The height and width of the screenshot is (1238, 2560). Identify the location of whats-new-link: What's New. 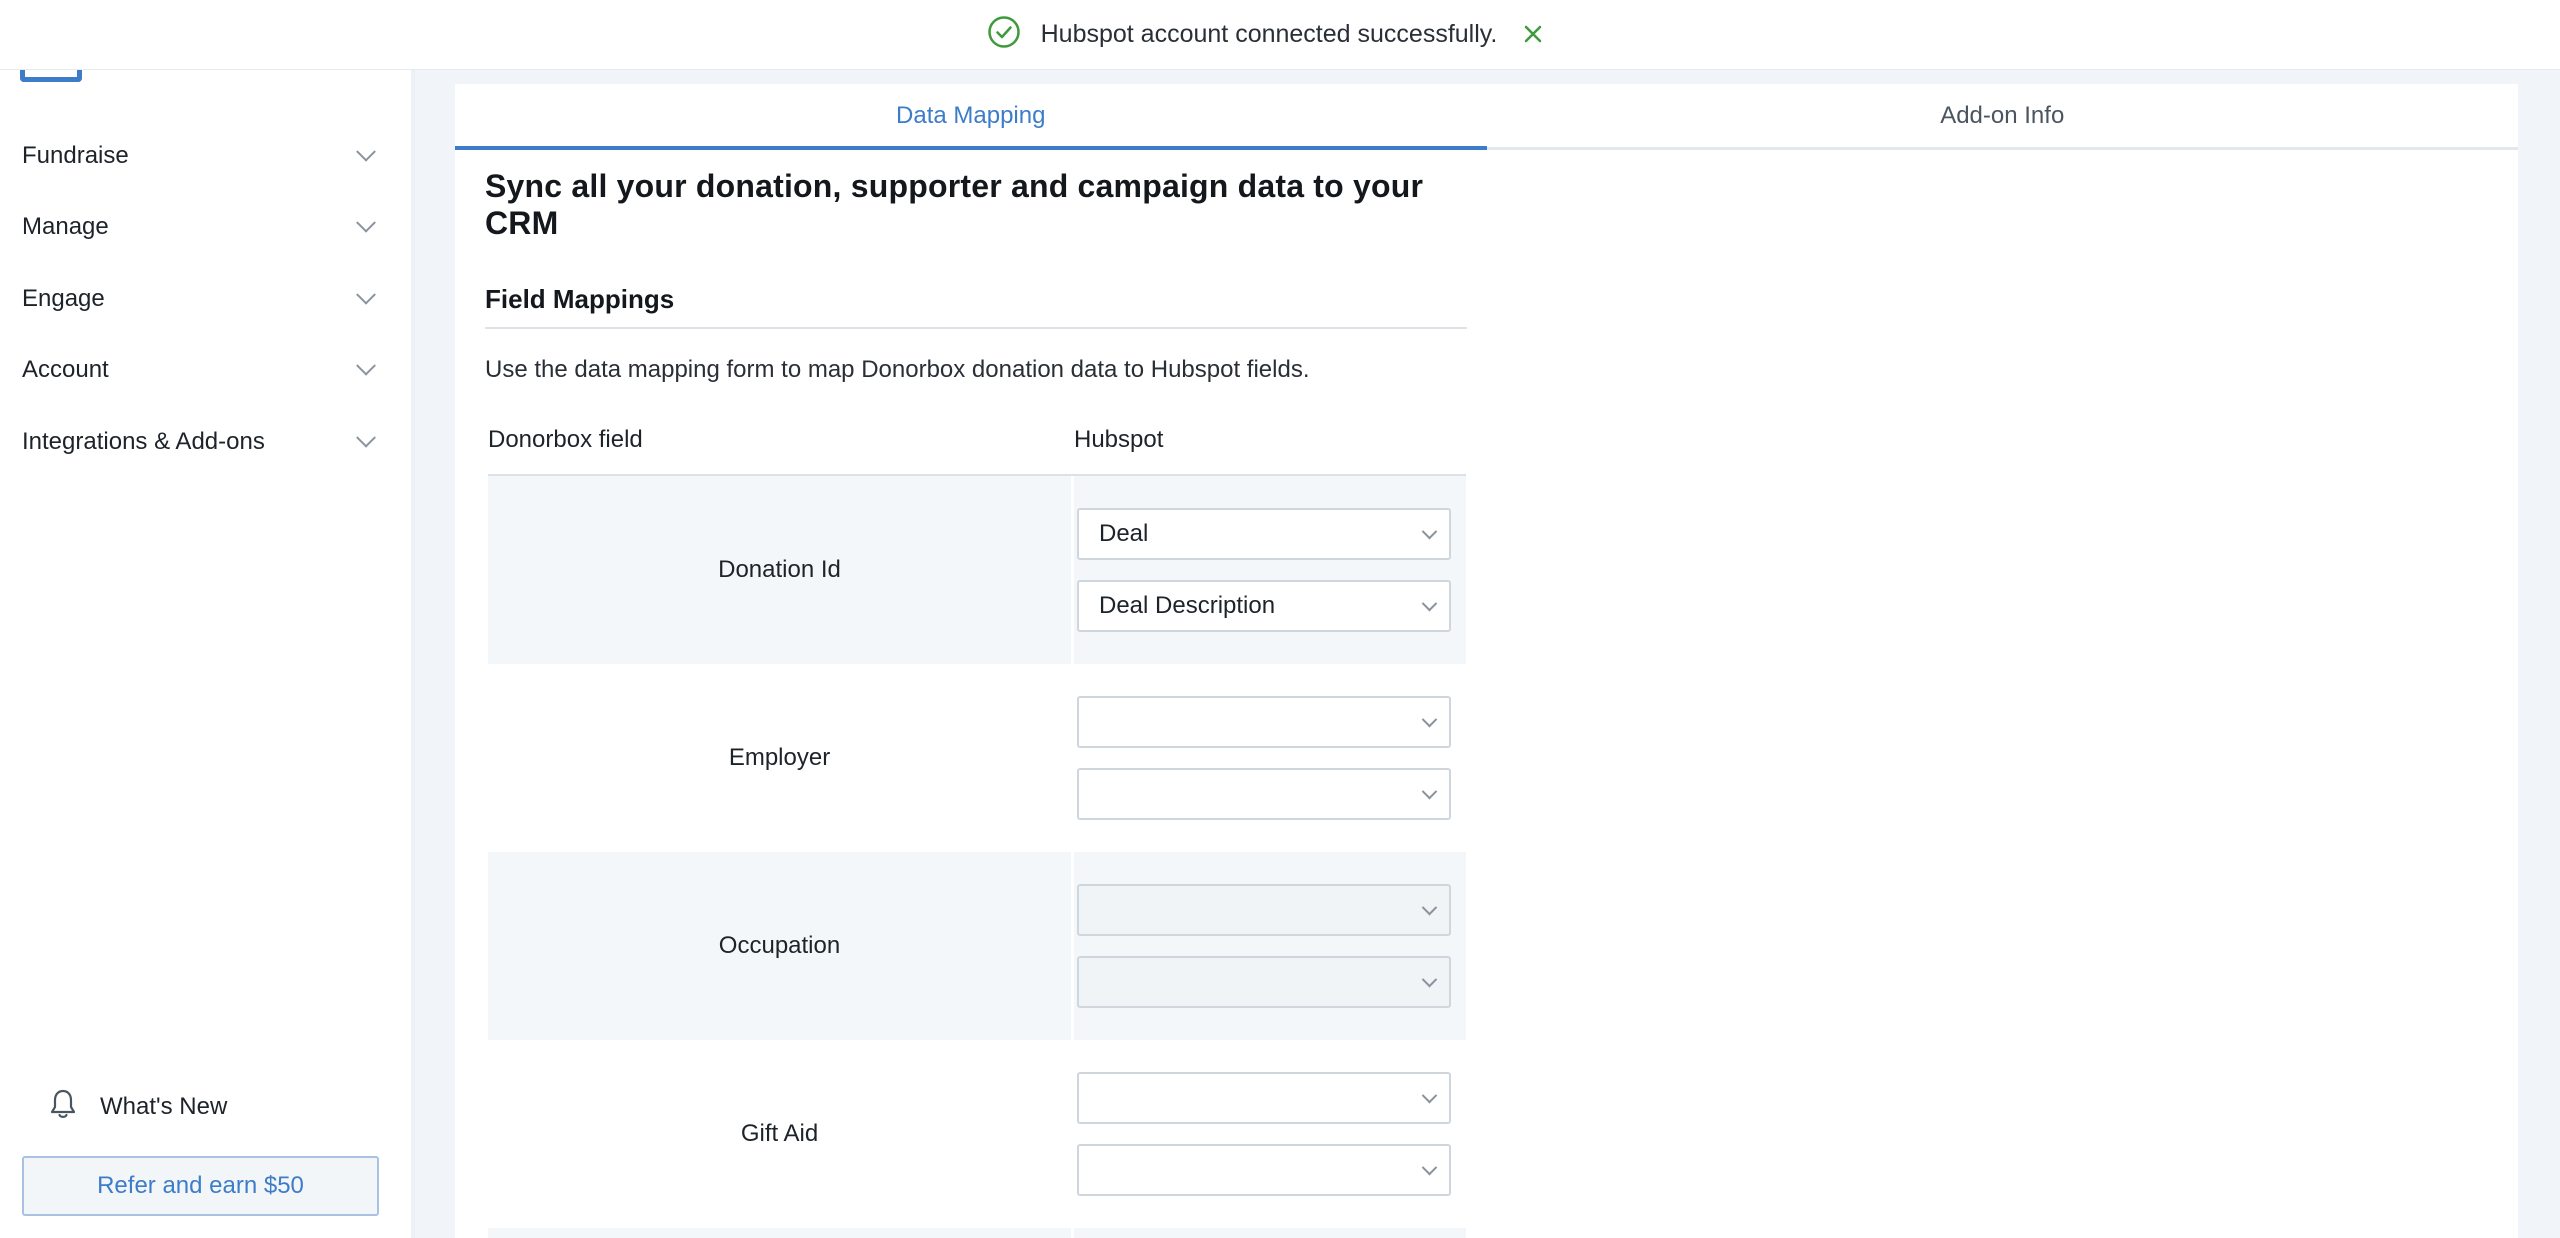
(137, 1106).